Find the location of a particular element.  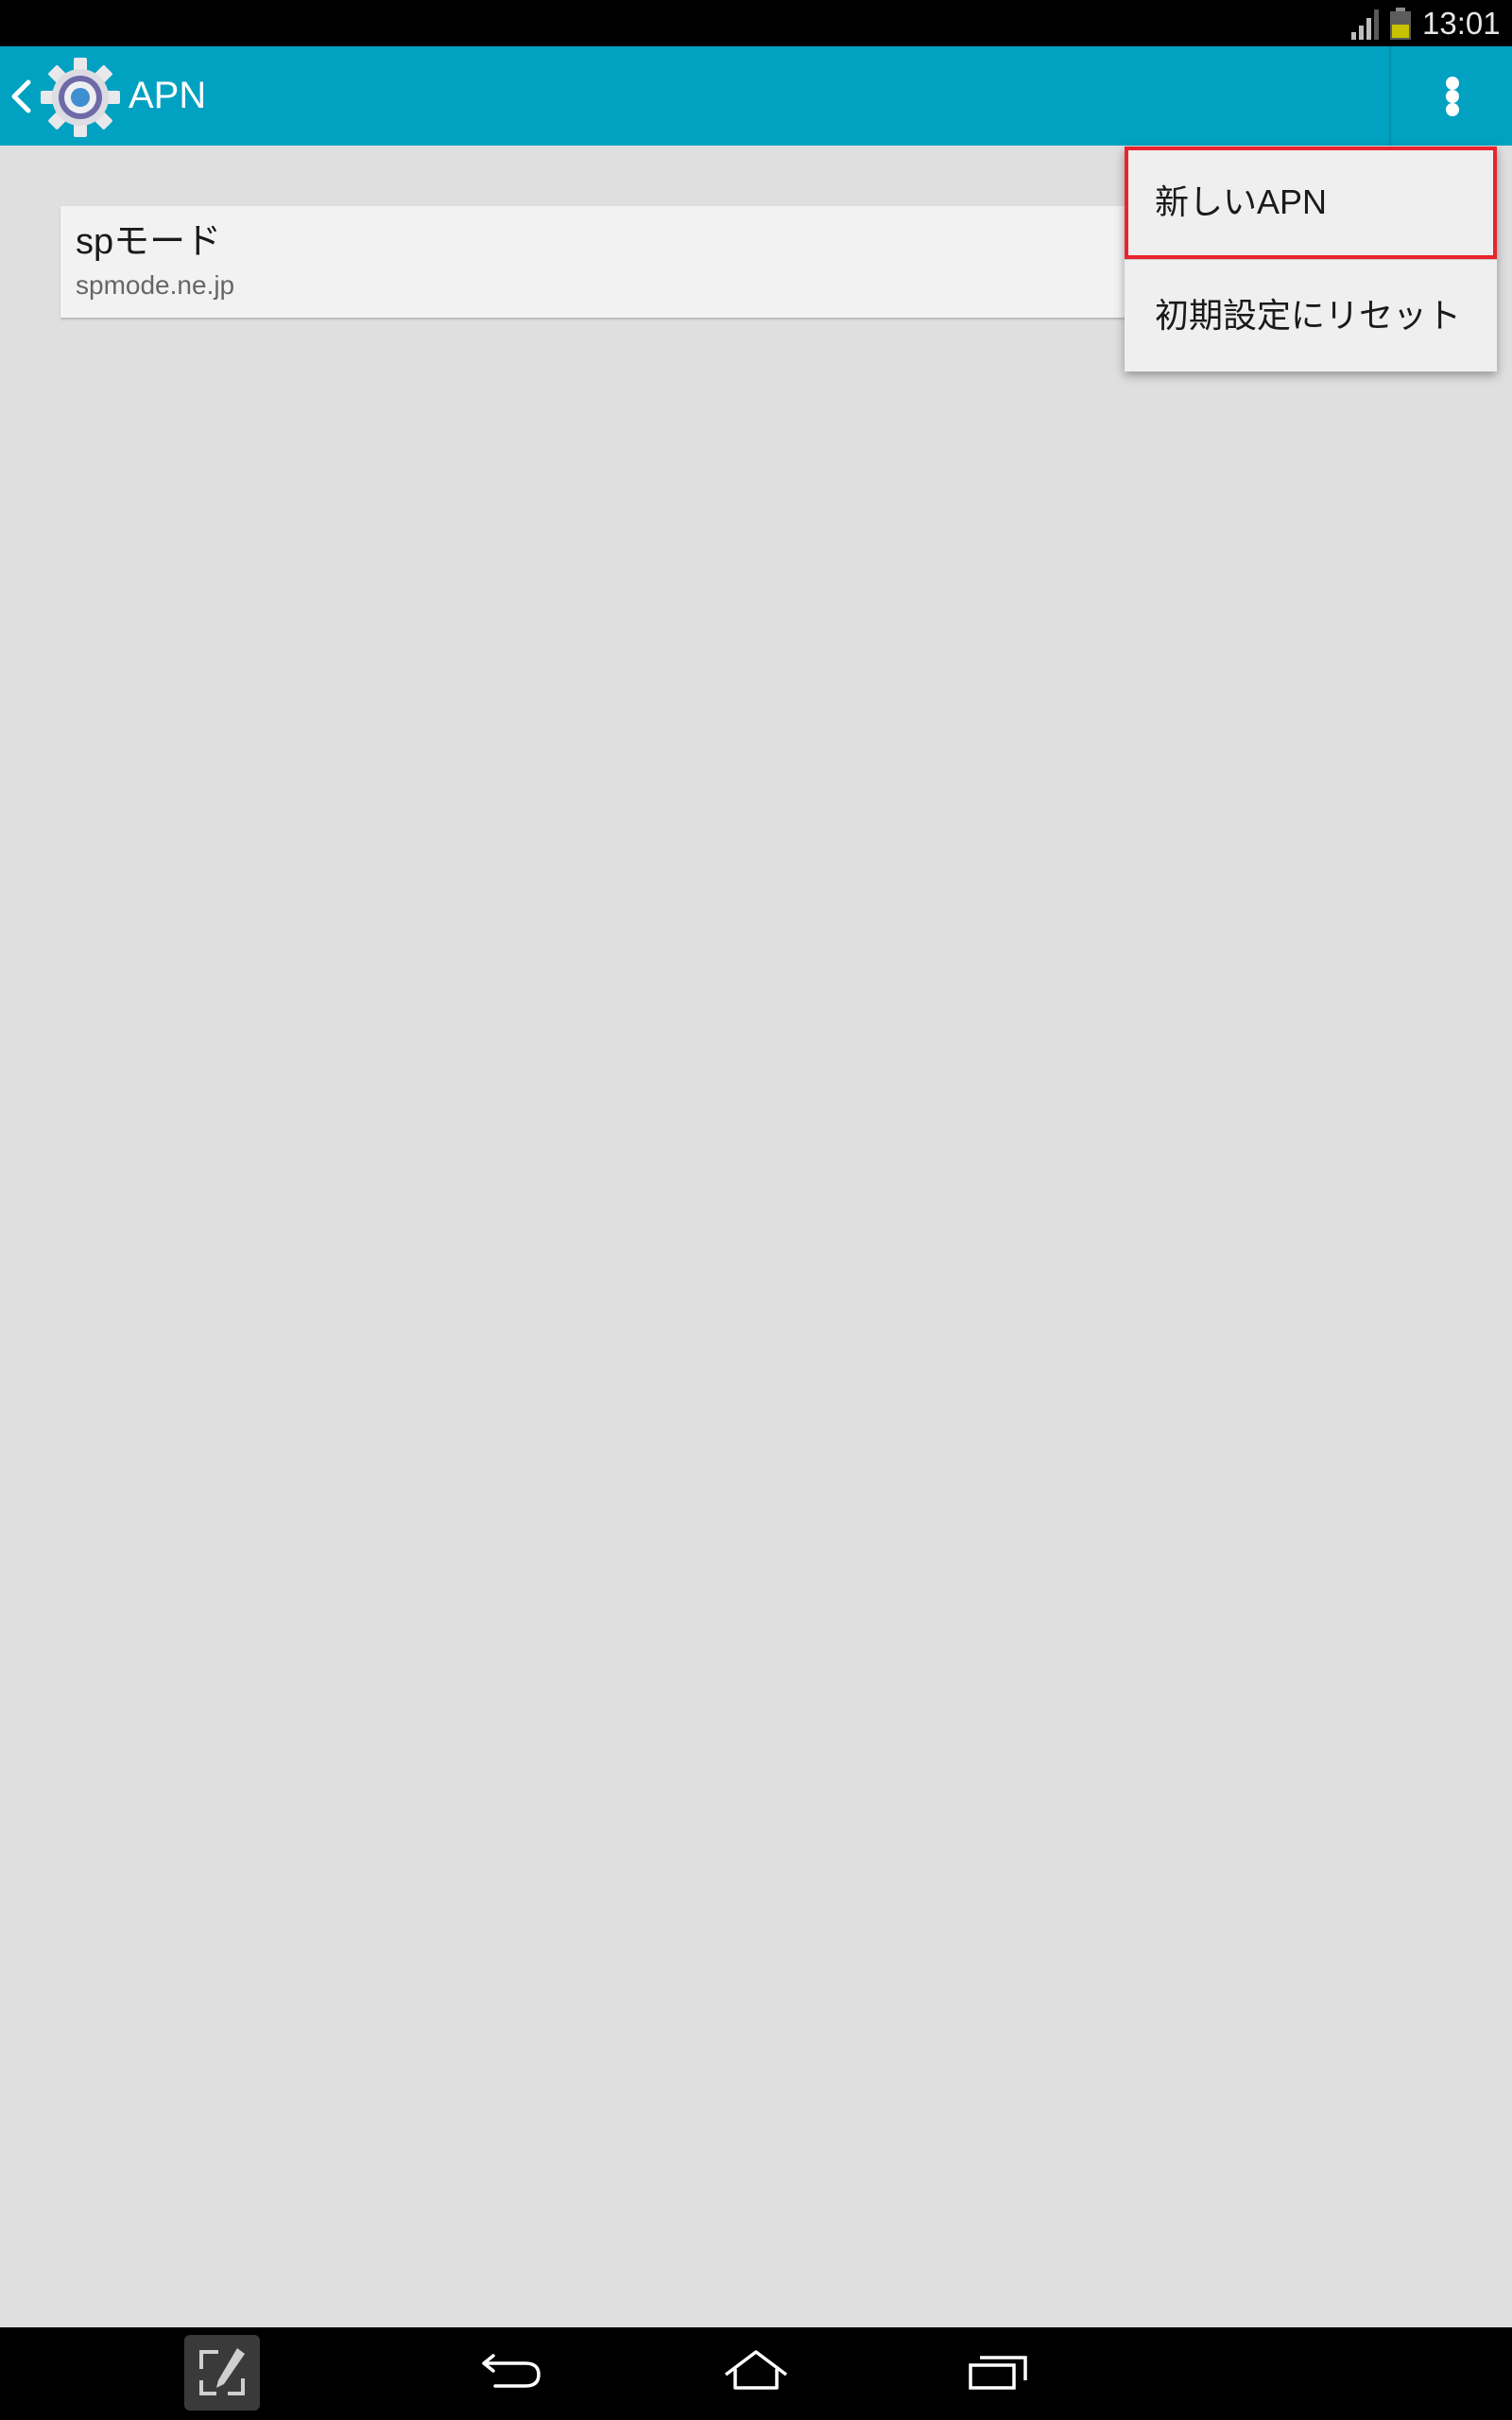

status-bar: 13:01 is located at coordinates (756, 23).